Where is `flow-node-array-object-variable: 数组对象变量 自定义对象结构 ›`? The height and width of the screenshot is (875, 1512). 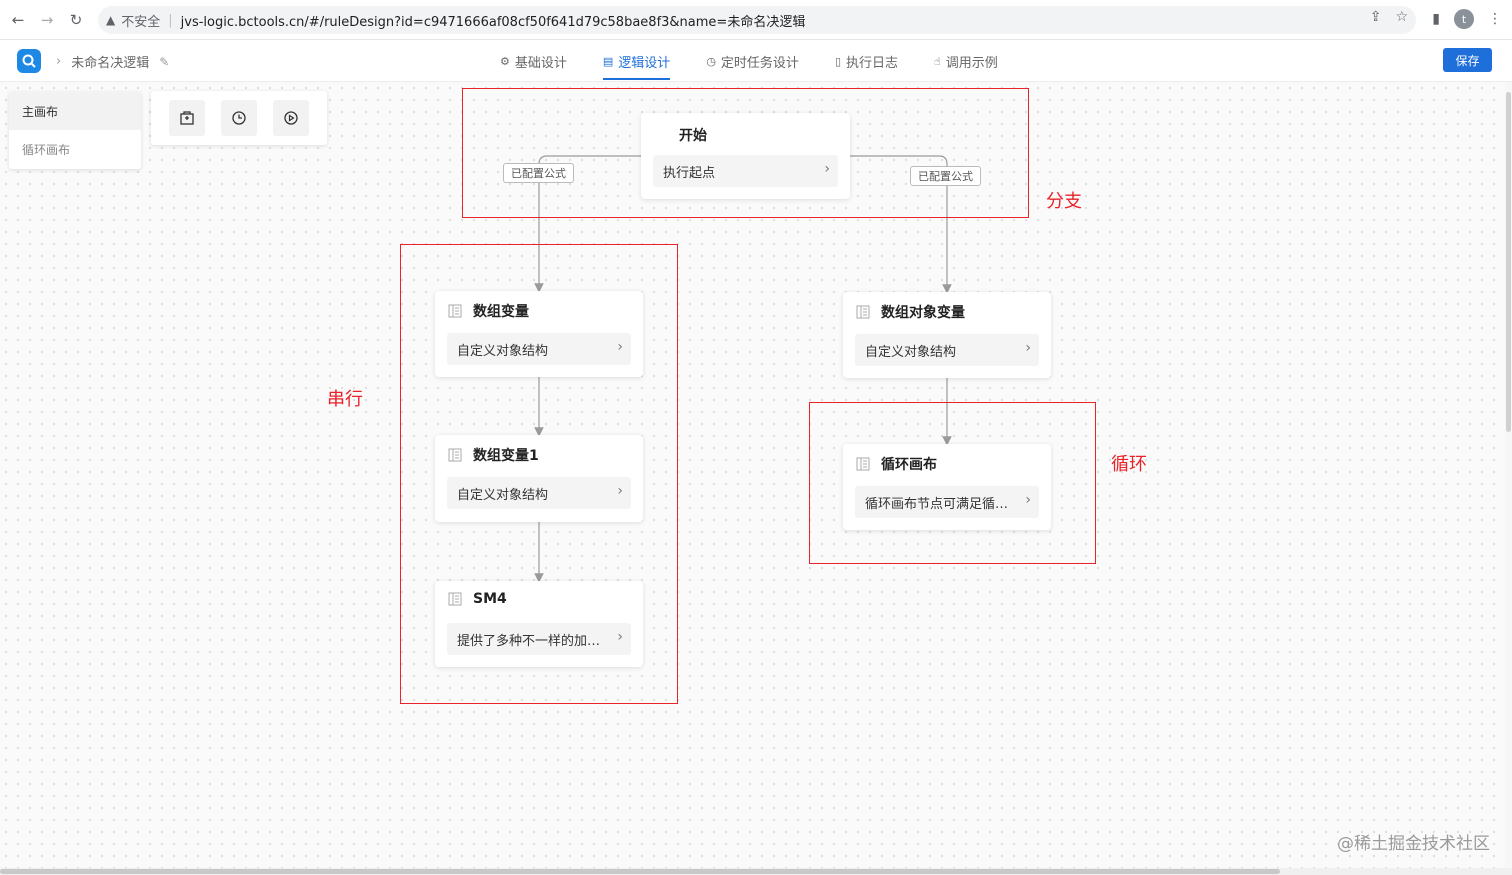 flow-node-array-object-variable: 数组对象变量 自定义对象结构 › is located at coordinates (947, 335).